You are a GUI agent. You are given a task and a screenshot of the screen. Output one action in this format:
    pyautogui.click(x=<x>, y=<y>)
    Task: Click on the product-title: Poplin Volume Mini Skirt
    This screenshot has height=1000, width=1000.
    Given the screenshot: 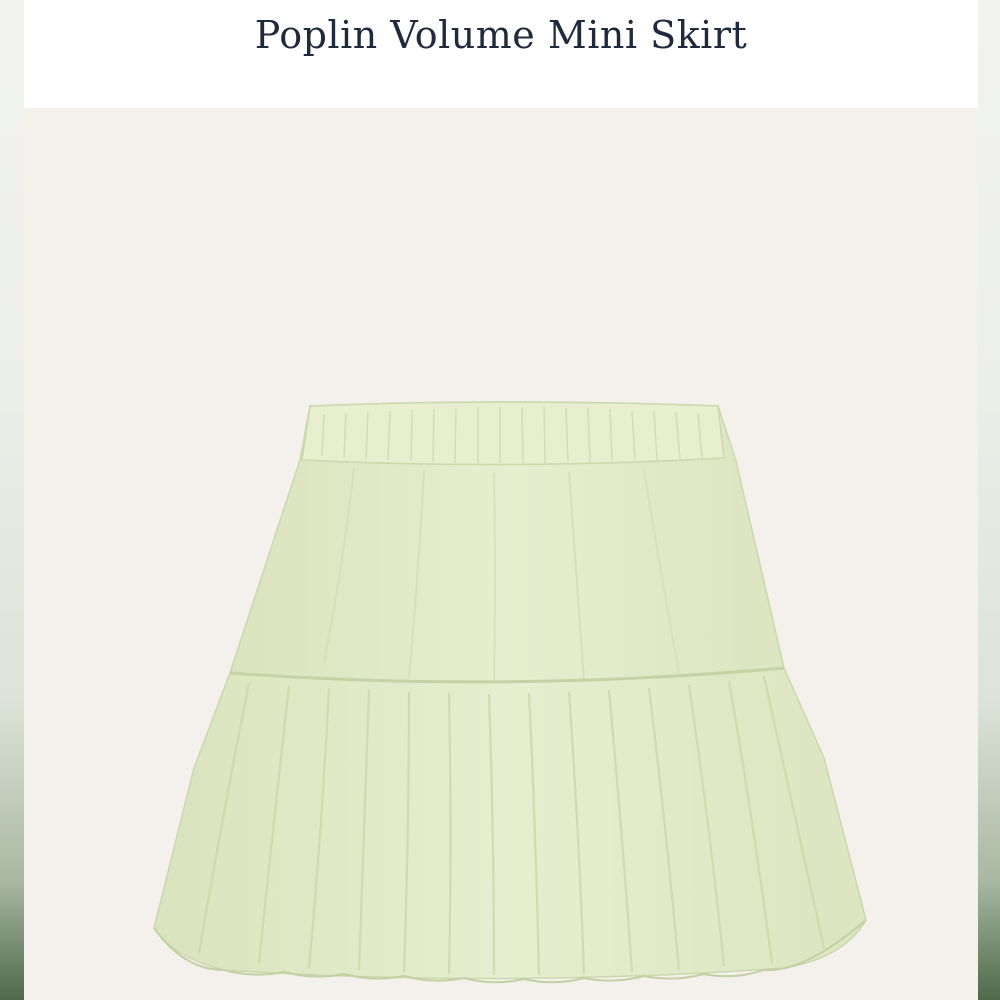 What is the action you would take?
    pyautogui.click(x=501, y=35)
    